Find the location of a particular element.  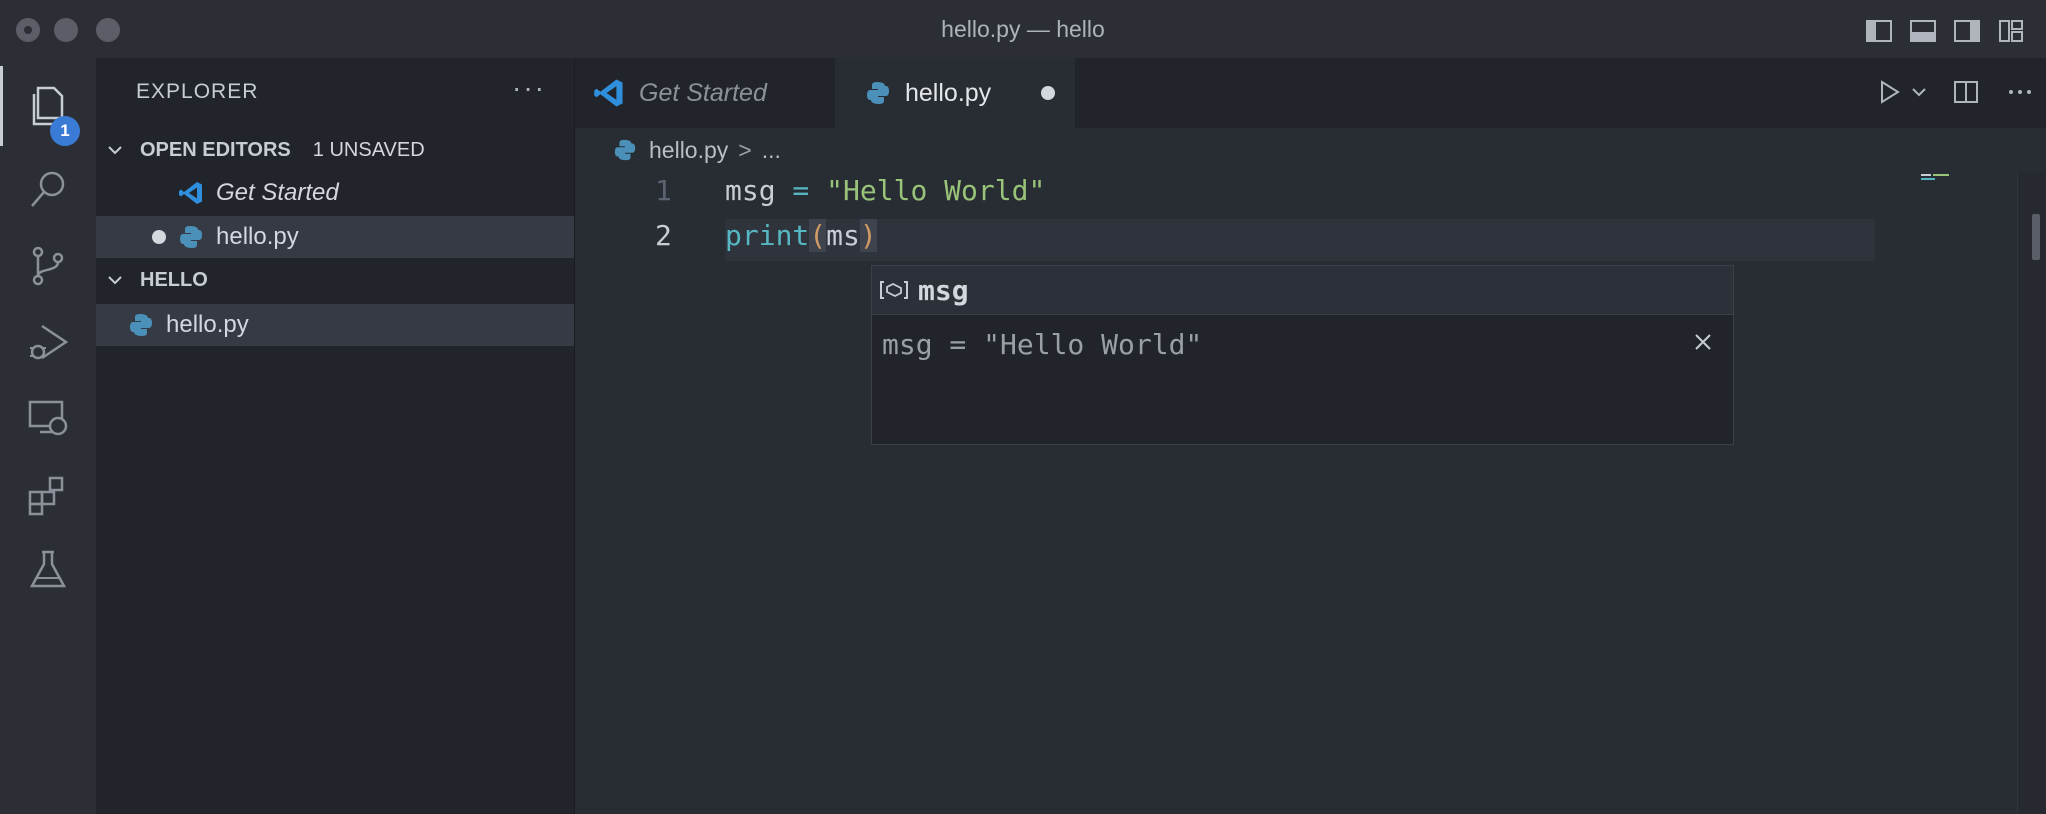

activity-extensions is located at coordinates (48, 494).